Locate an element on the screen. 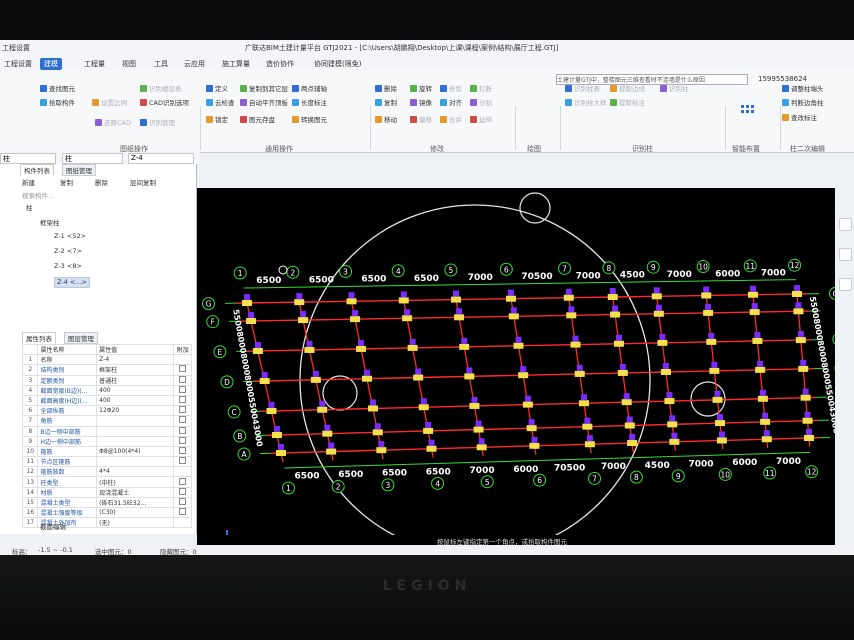  ribbon-button: 提取标注 is located at coordinates (627, 102).